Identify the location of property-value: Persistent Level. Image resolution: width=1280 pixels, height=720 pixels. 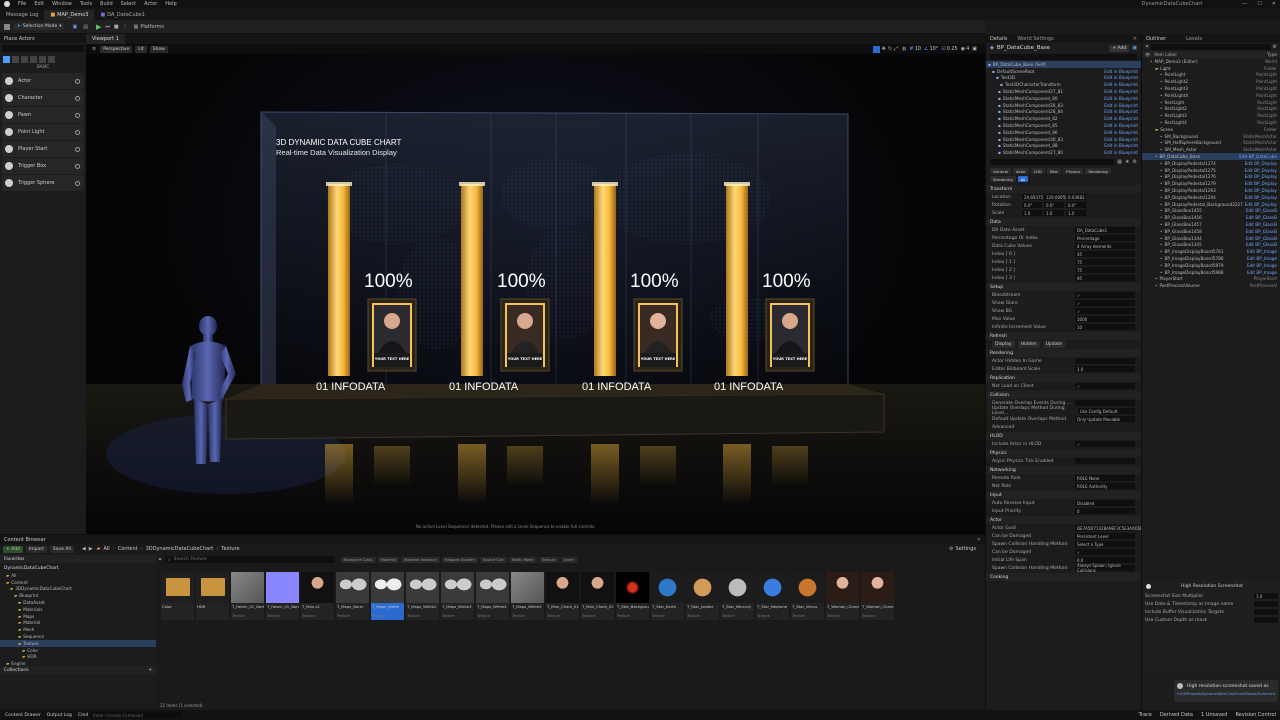
(1105, 536).